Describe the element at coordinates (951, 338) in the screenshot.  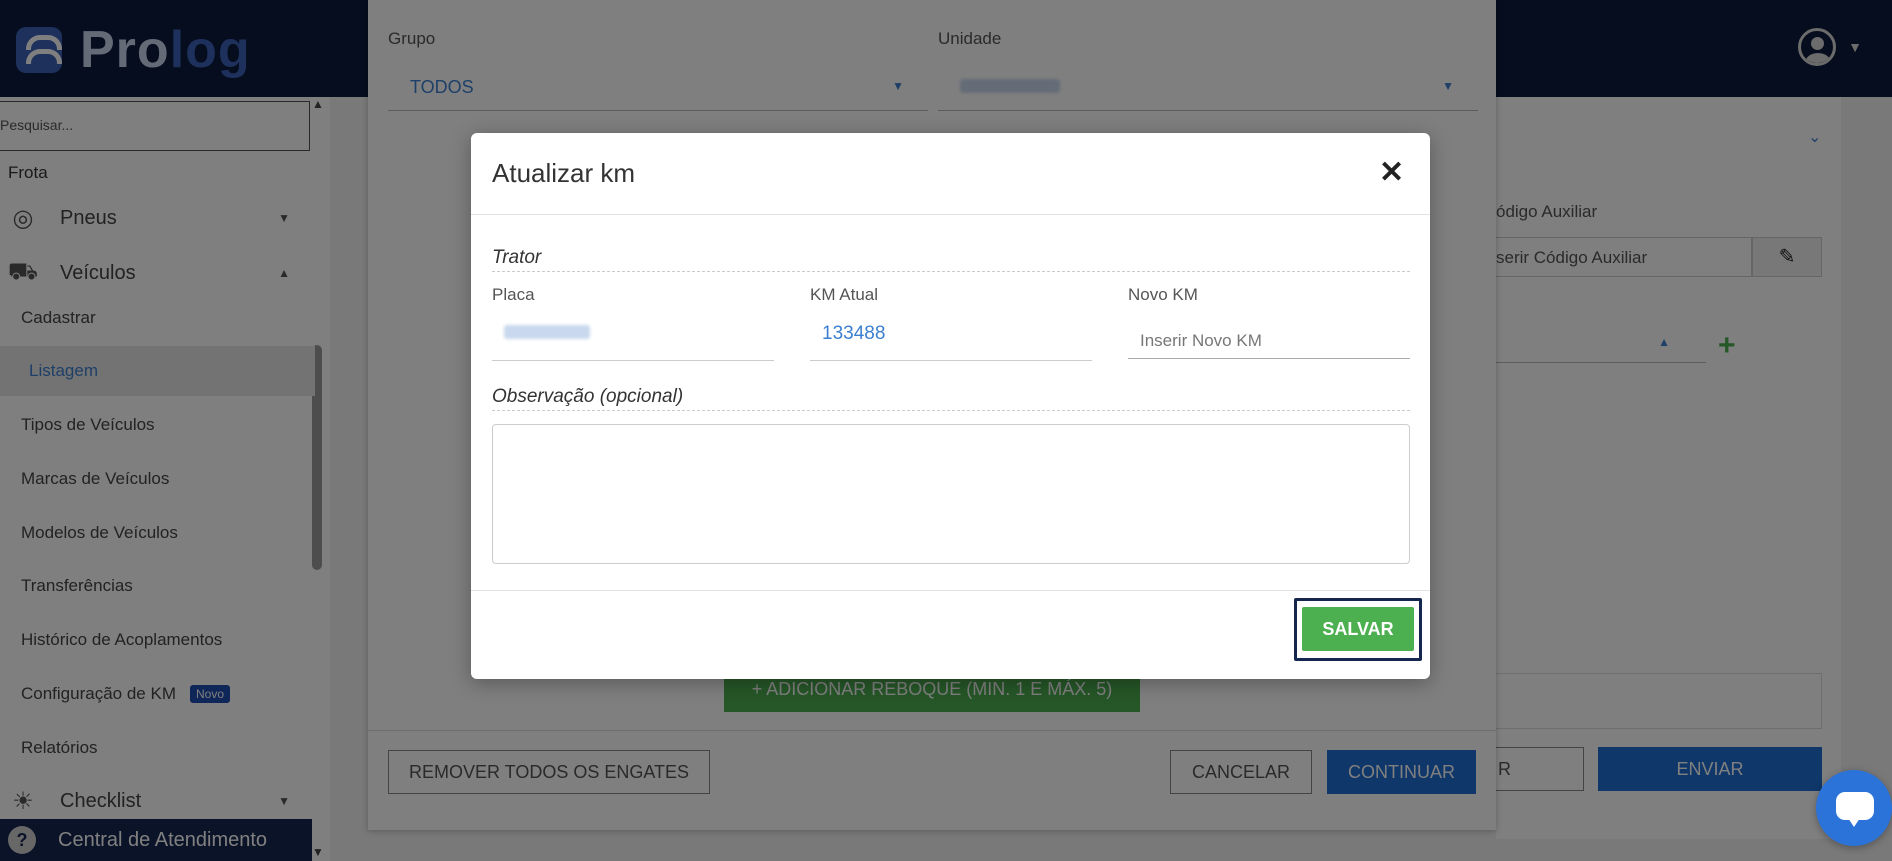
I see `current-km-field: 133488` at that location.